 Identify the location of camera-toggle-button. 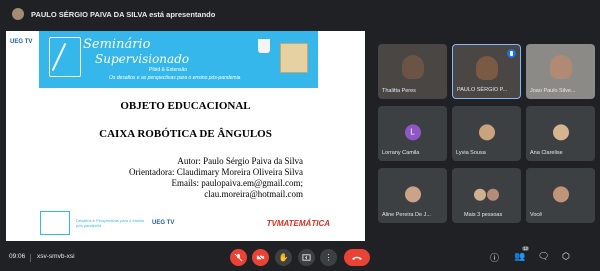
(260, 257).